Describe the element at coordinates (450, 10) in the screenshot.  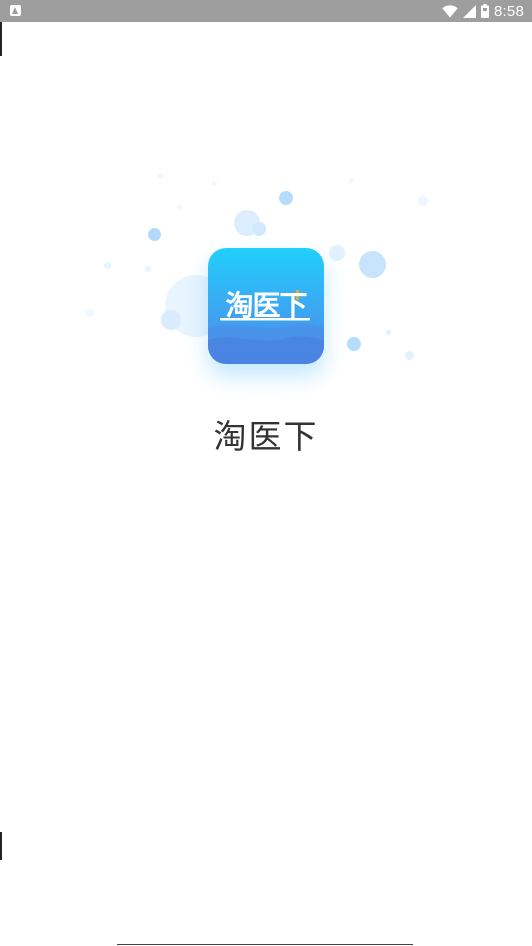
I see `wifi-icon` at that location.